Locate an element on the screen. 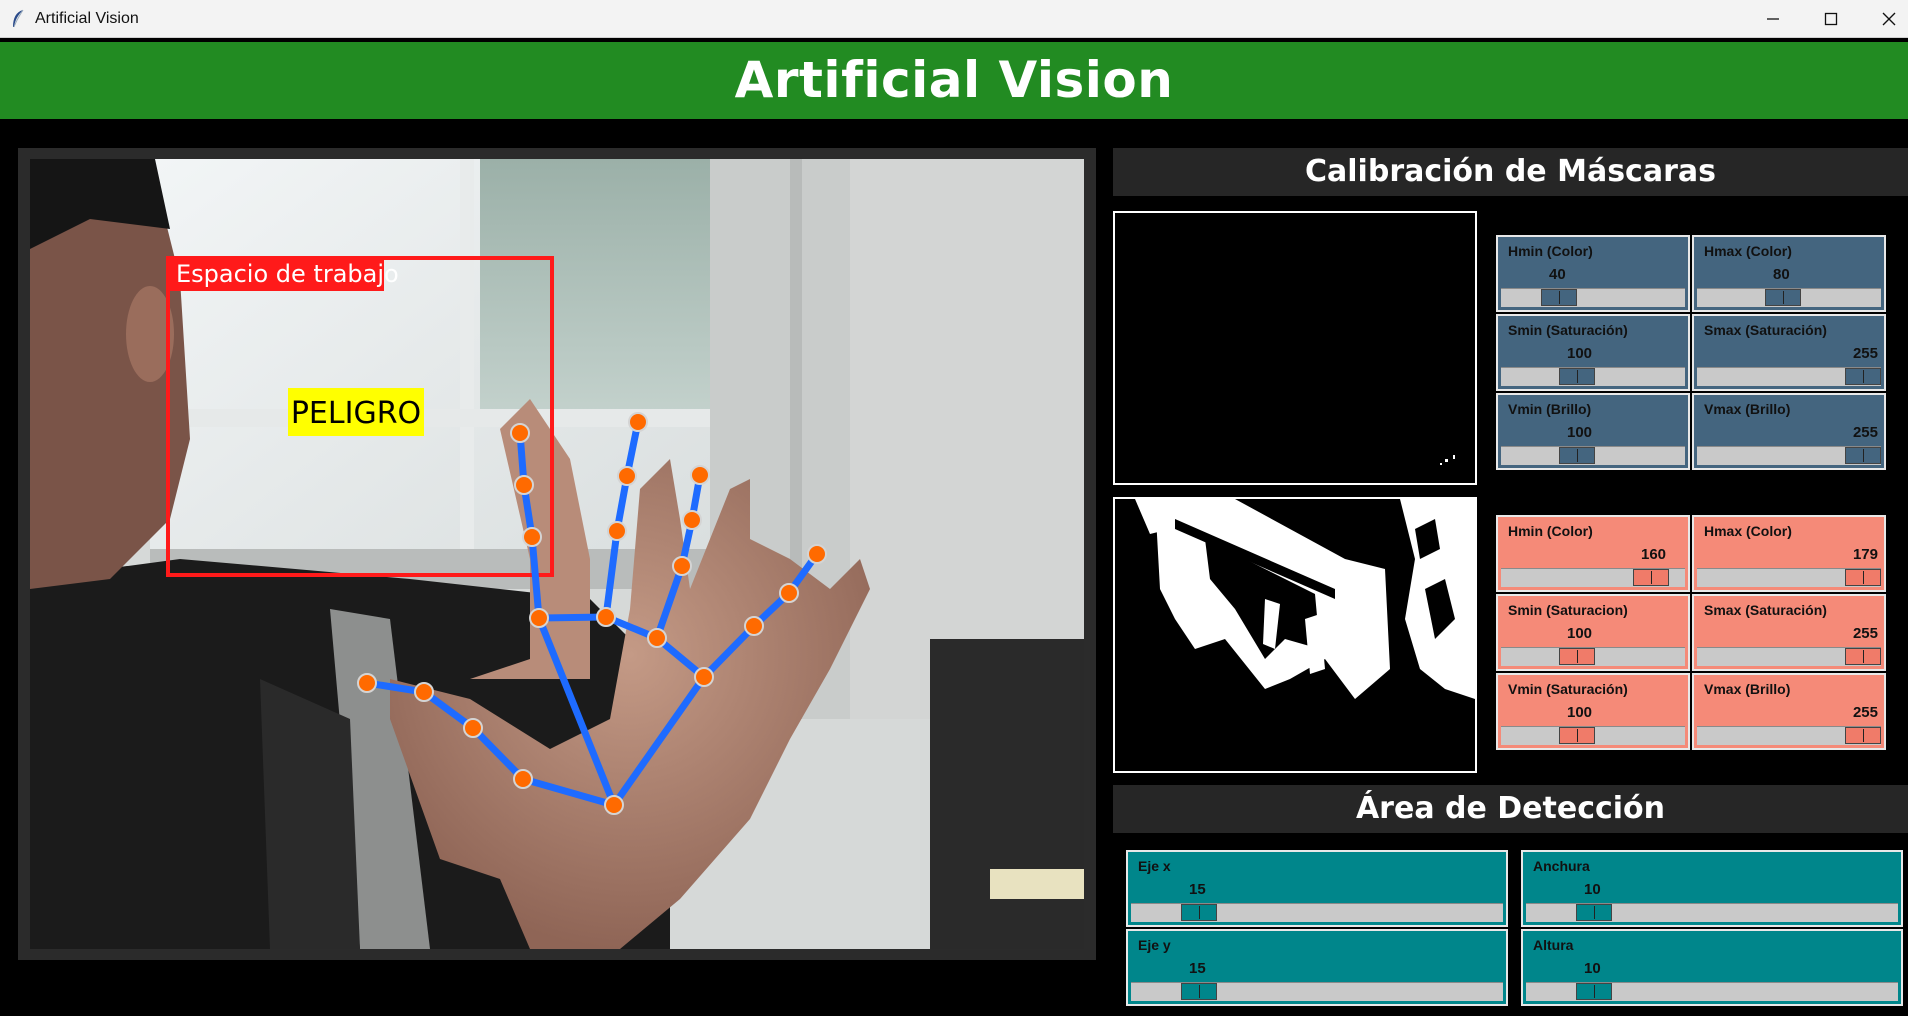 Image resolution: width=1908 pixels, height=1016 pixels. close-button is located at coordinates (1884, 19).